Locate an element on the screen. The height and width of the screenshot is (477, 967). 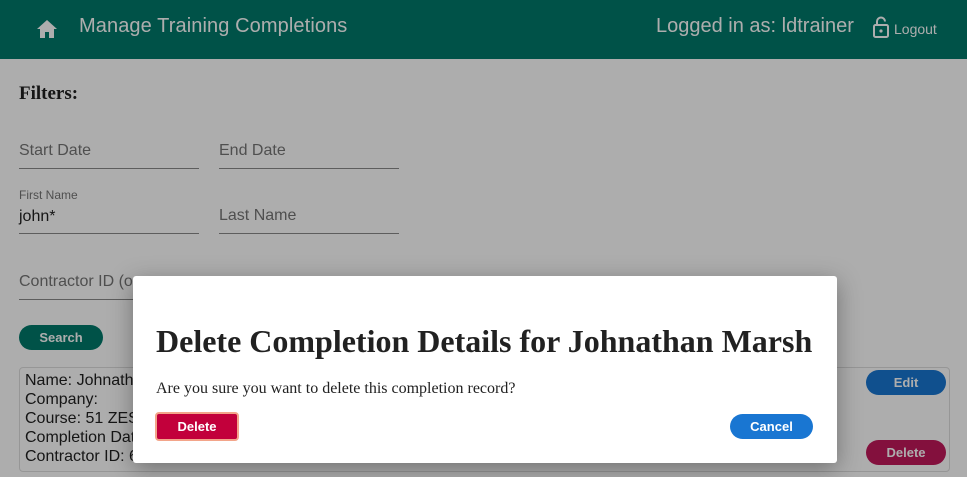
cancel-button: Cancel is located at coordinates (771, 426).